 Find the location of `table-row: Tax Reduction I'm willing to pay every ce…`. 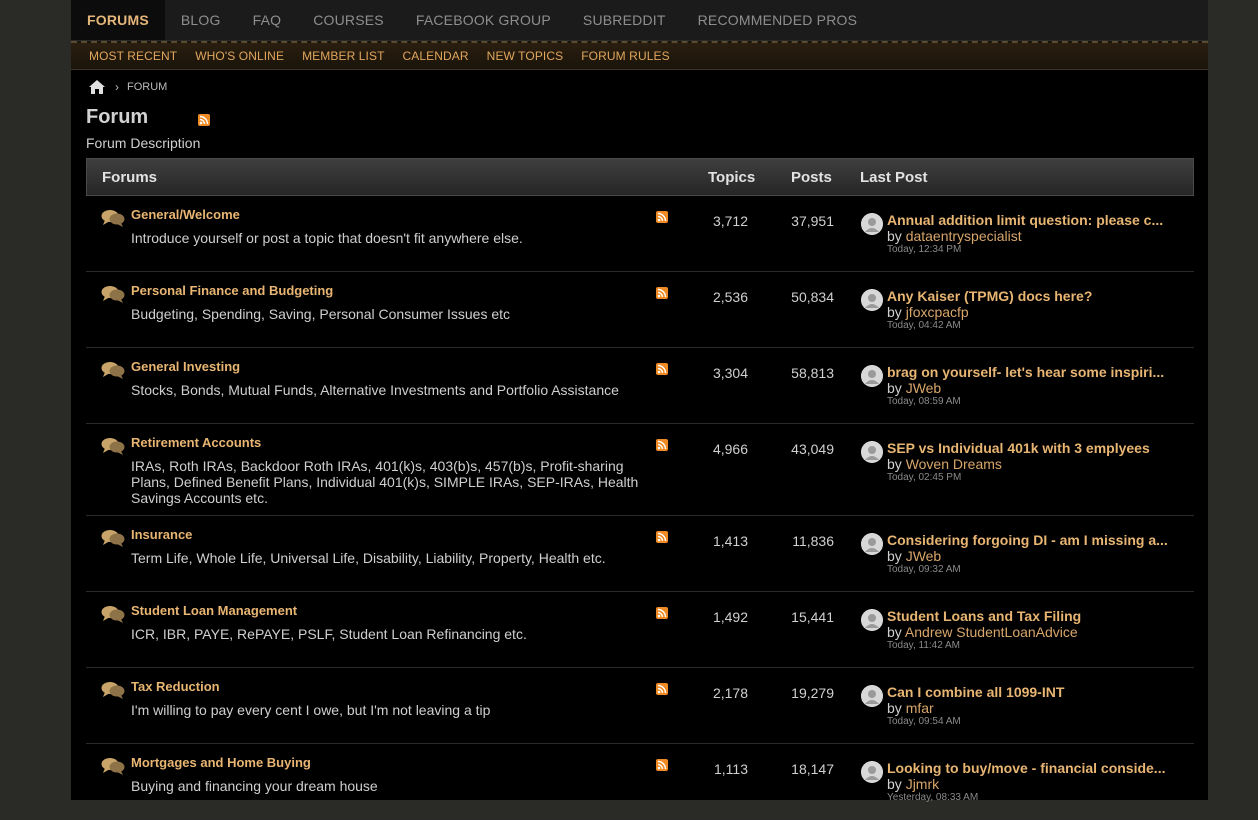

table-row: Tax Reduction I'm willing to pay every ce… is located at coordinates (640, 706).